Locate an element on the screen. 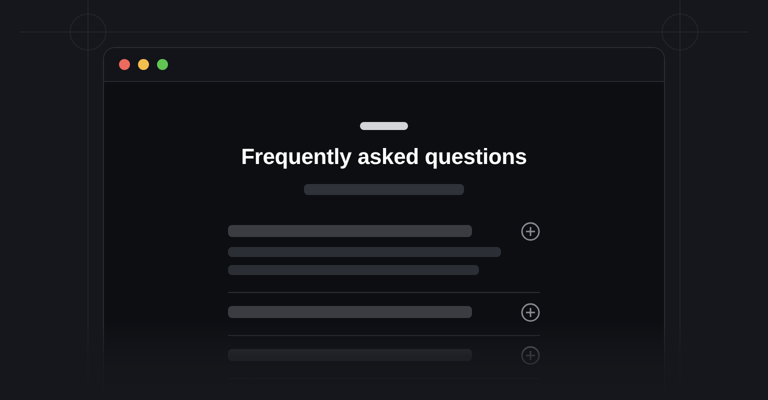  minimize-icon is located at coordinates (143, 64).